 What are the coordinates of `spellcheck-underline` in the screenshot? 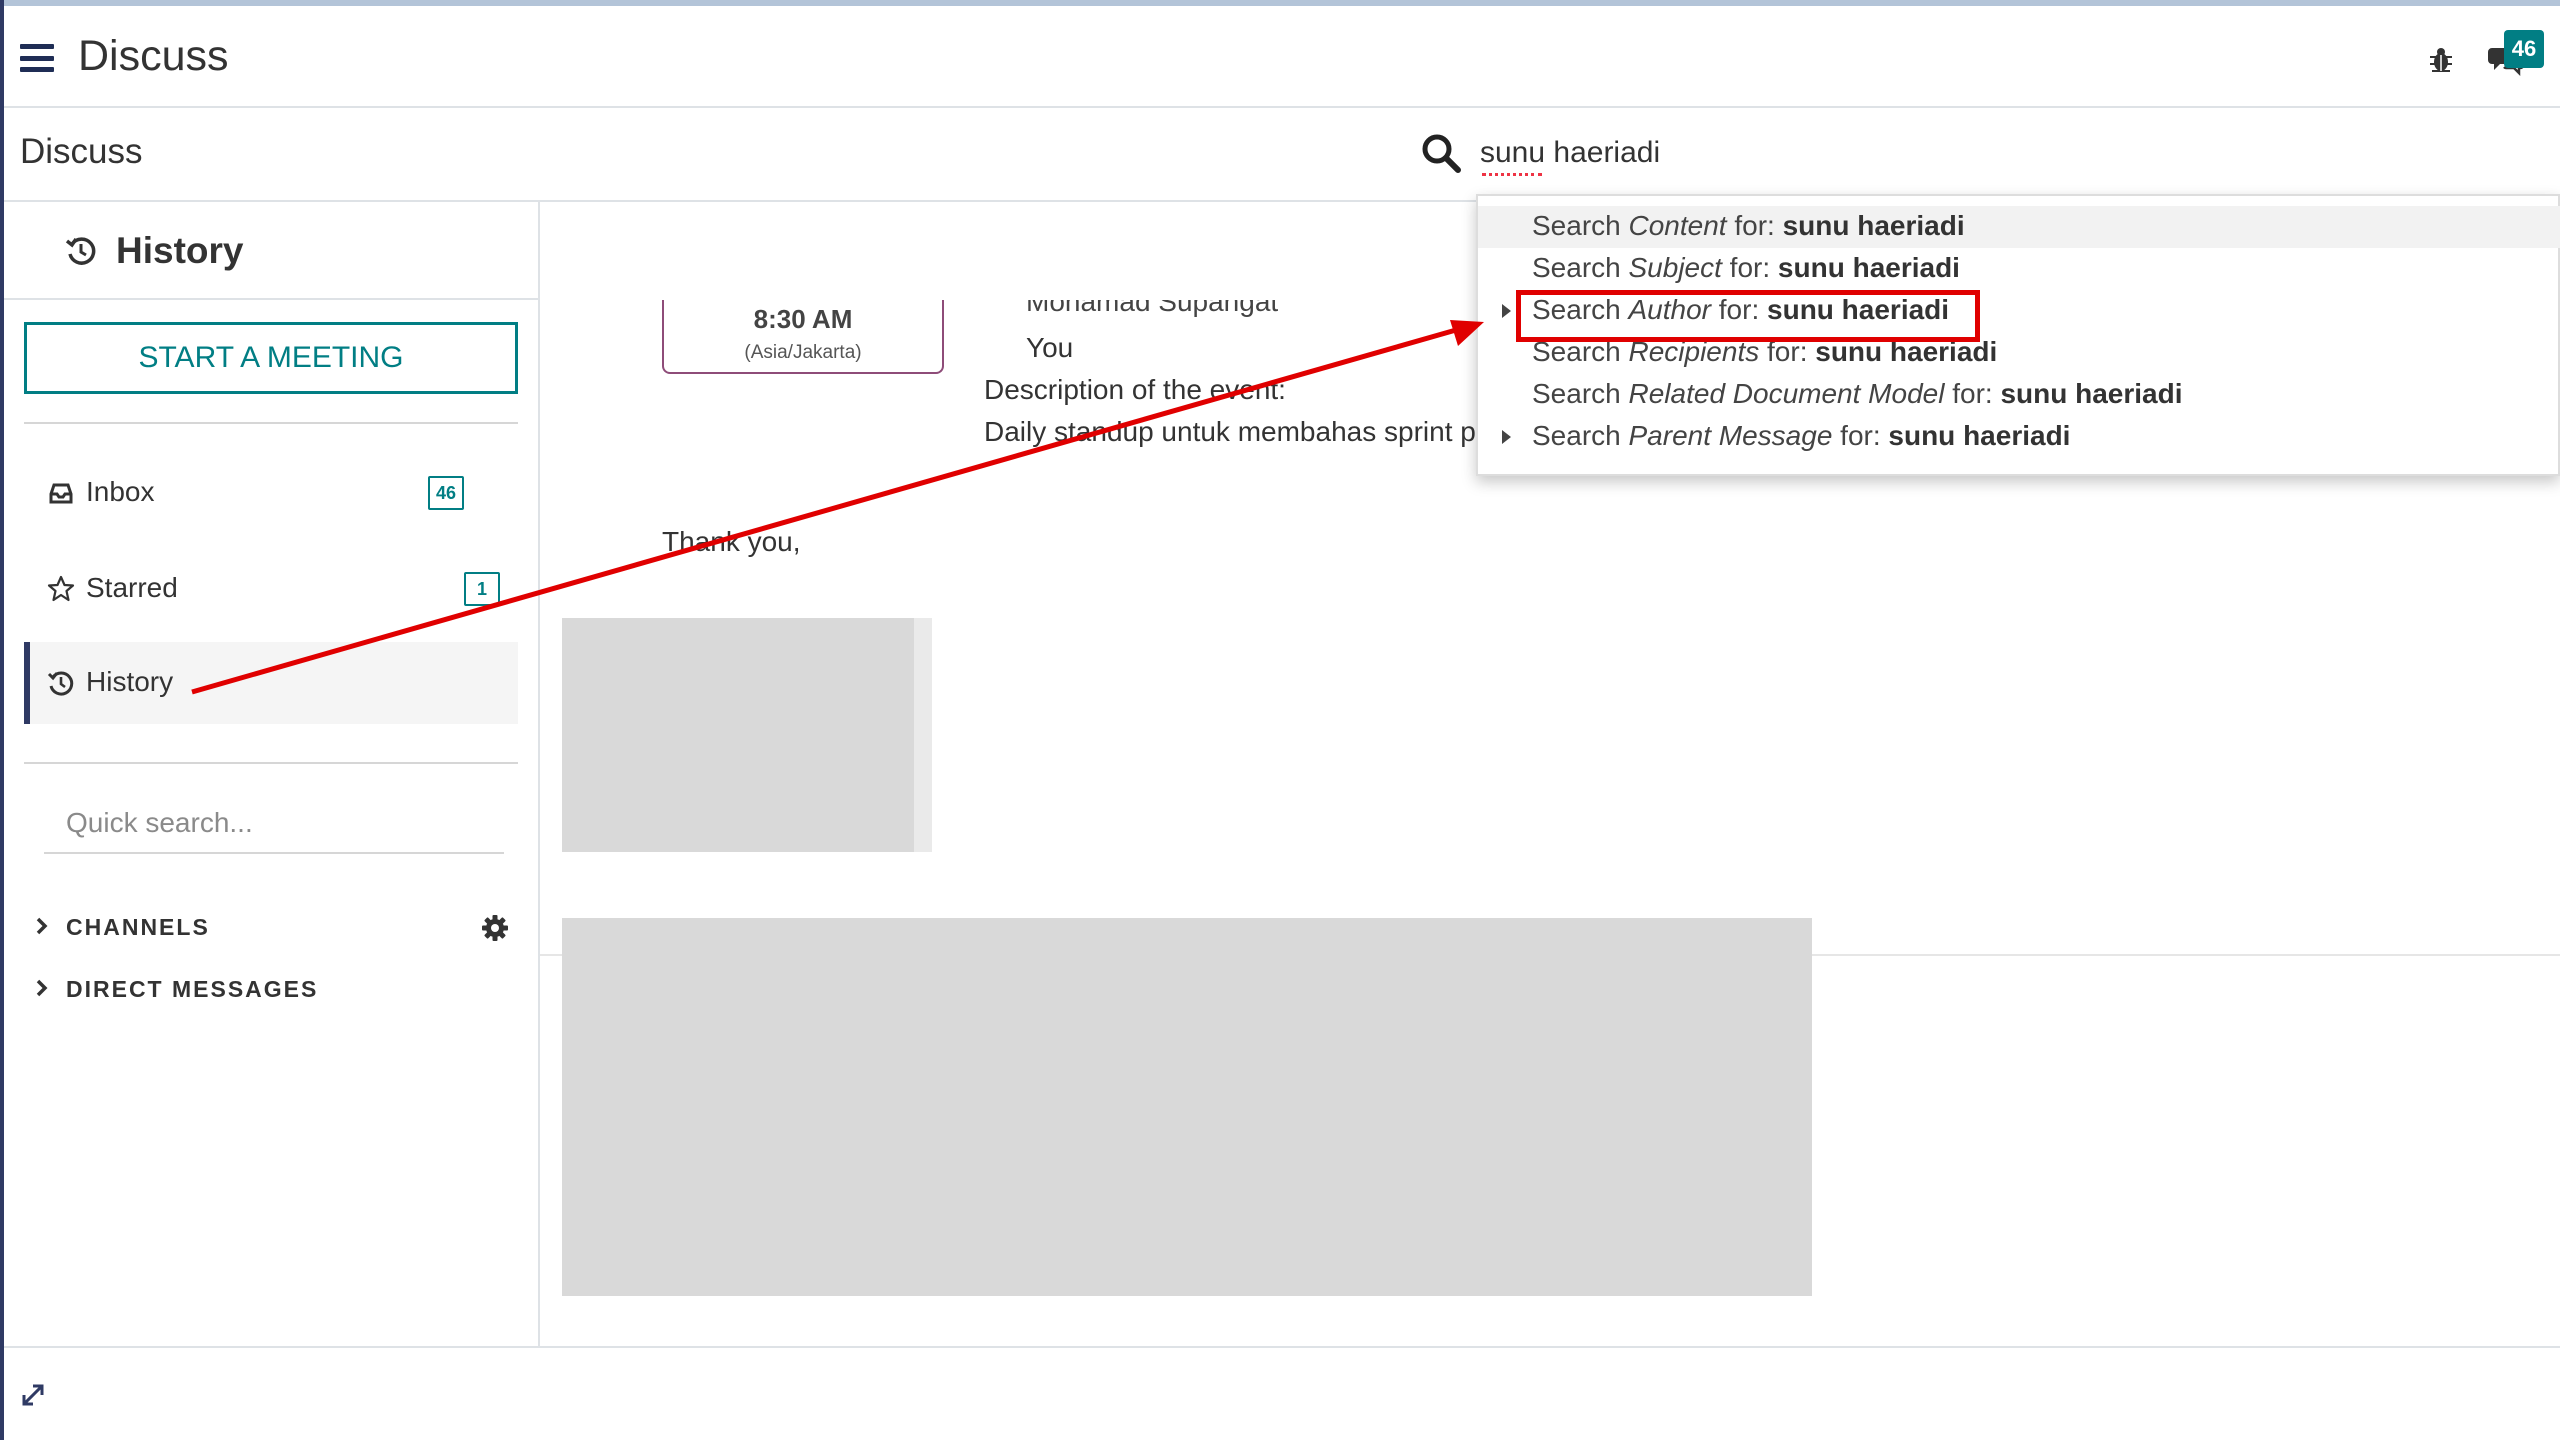 It's located at (1512, 174).